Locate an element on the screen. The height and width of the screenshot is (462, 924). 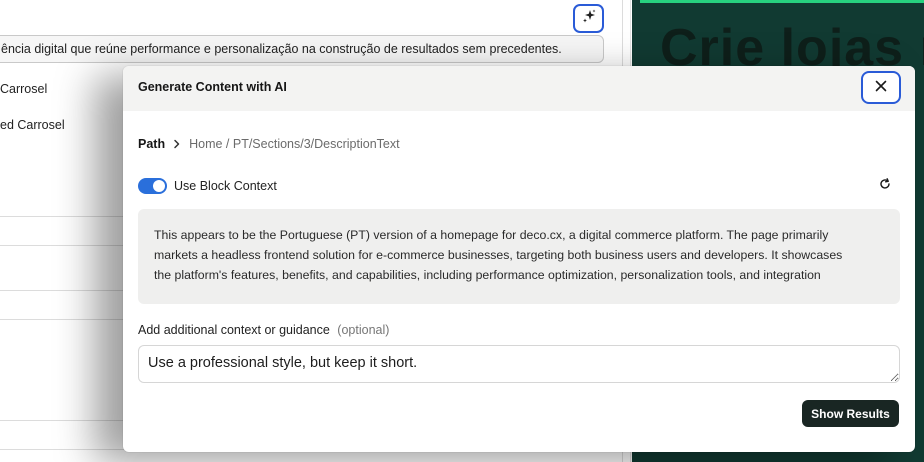
close-icon is located at coordinates (881, 88).